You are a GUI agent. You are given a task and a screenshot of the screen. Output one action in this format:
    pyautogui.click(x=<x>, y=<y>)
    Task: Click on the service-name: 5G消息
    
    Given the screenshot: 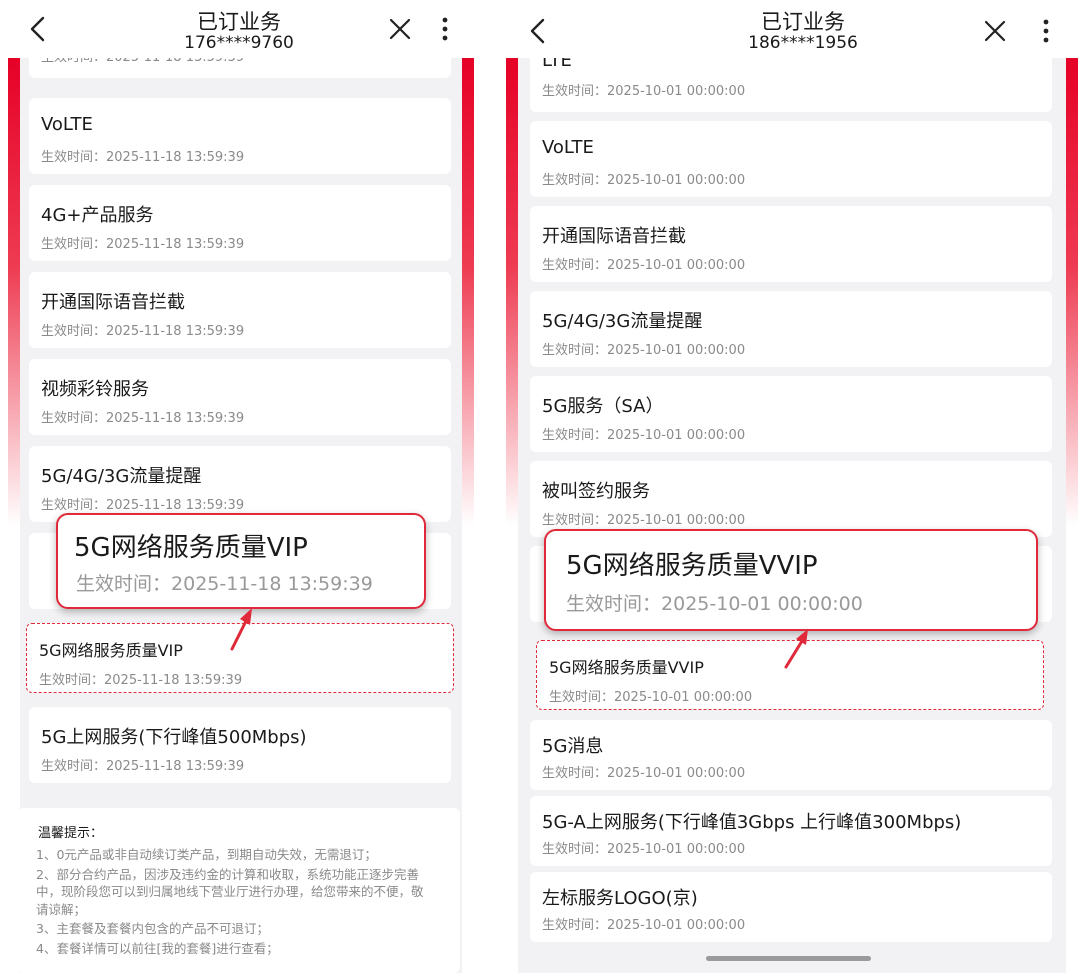 What is the action you would take?
    pyautogui.click(x=573, y=746)
    